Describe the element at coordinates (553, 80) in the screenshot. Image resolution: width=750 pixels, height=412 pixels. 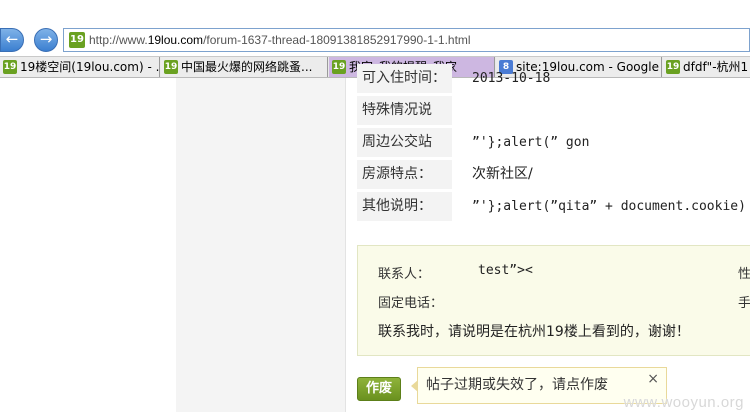
I see `detail-row-move-in-date: 可入住时间： 2013-10-18` at that location.